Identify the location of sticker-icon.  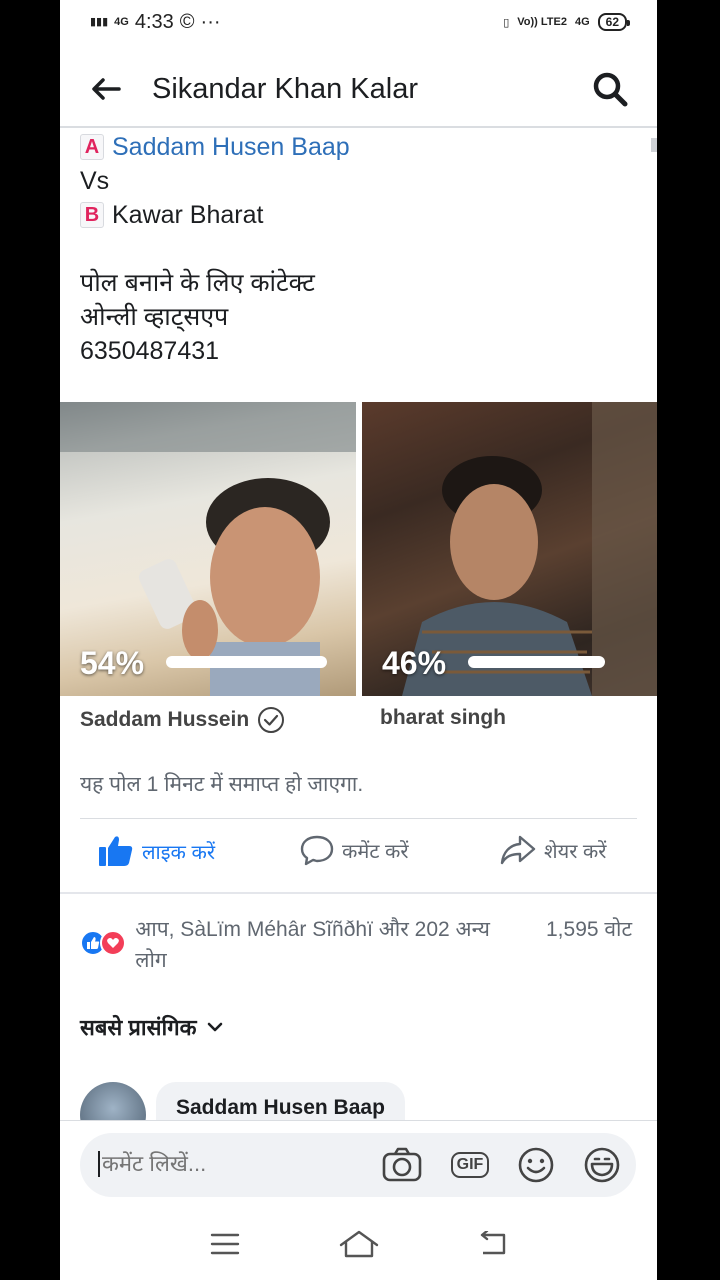
(602, 1165).